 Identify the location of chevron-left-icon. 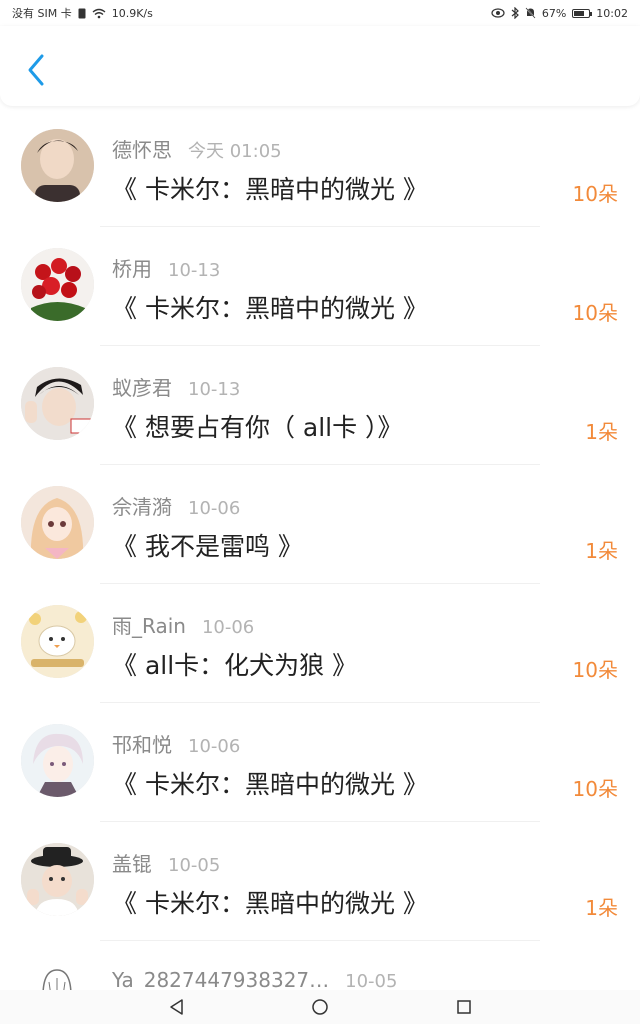
(36, 70).